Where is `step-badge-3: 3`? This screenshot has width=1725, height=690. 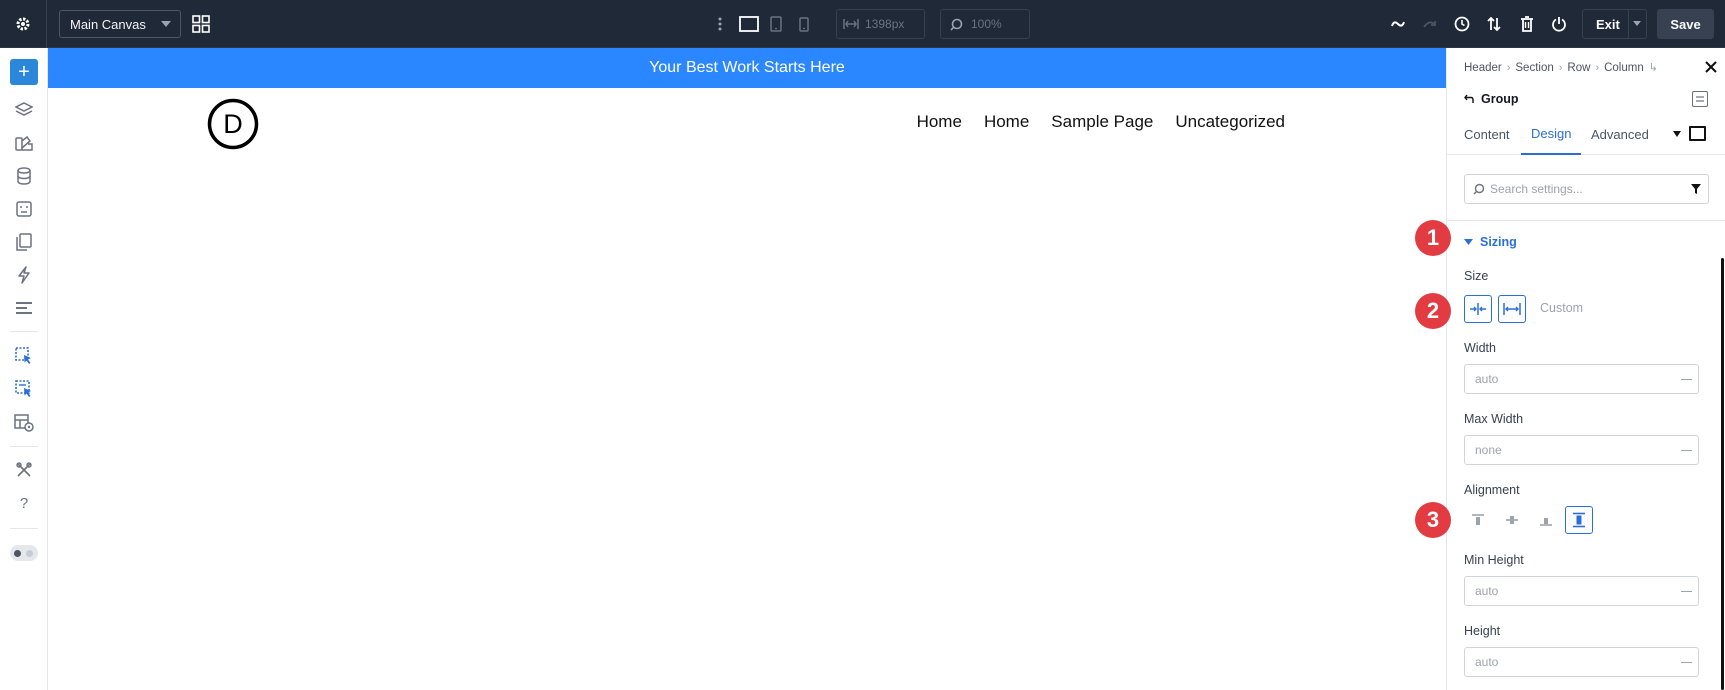
step-badge-3: 3 is located at coordinates (1433, 520).